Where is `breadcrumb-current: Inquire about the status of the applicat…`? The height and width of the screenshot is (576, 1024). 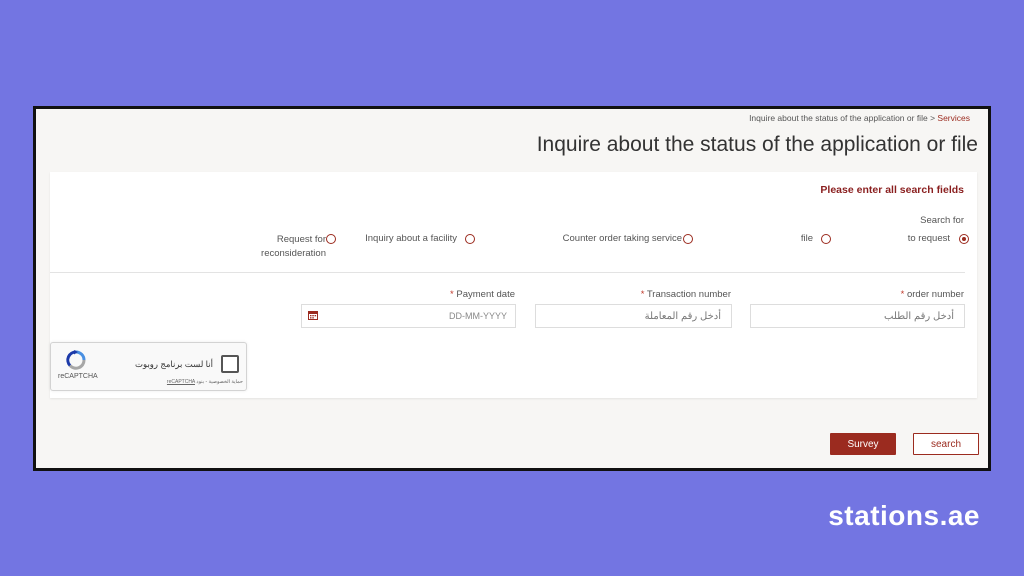 breadcrumb-current: Inquire about the status of the applicat… is located at coordinates (838, 118).